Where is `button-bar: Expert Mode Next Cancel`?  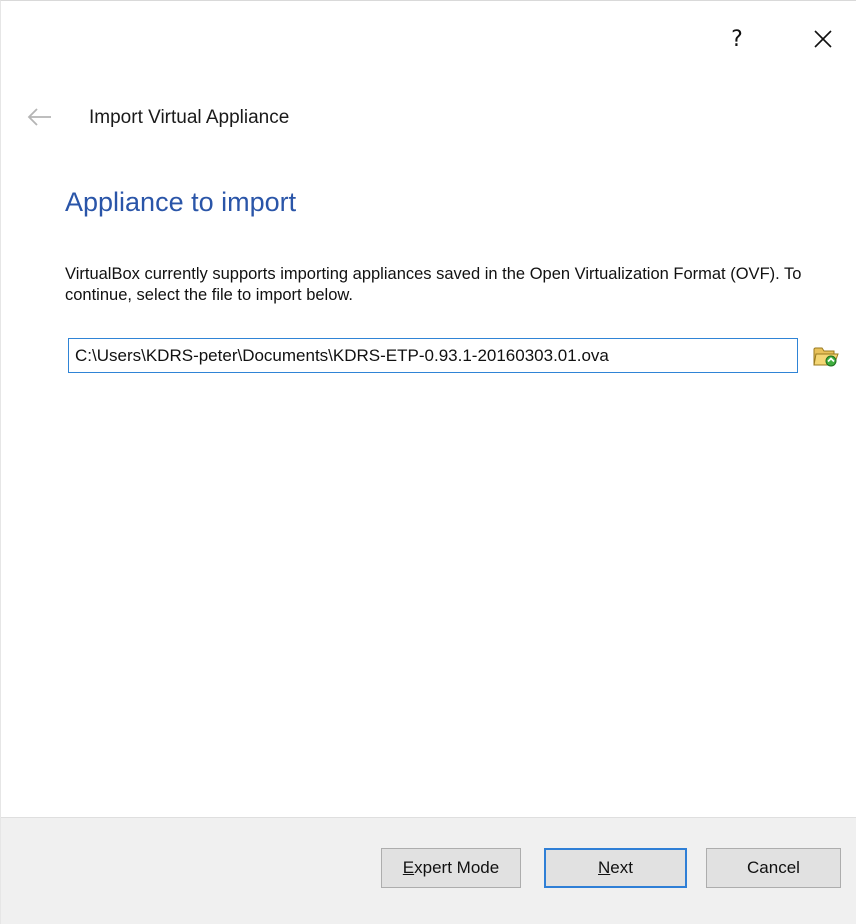
button-bar: Expert Mode Next Cancel is located at coordinates (428, 870).